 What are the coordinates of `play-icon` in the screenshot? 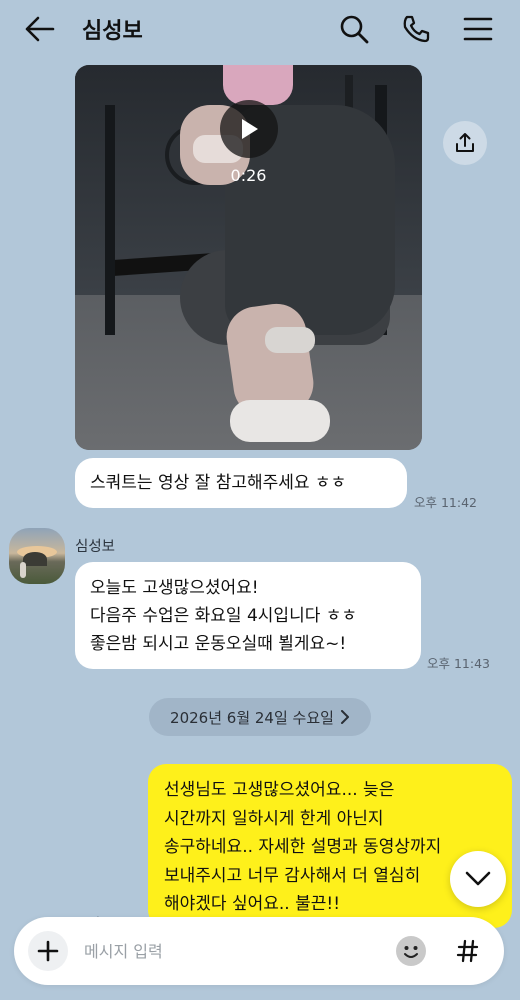 It's located at (249, 129).